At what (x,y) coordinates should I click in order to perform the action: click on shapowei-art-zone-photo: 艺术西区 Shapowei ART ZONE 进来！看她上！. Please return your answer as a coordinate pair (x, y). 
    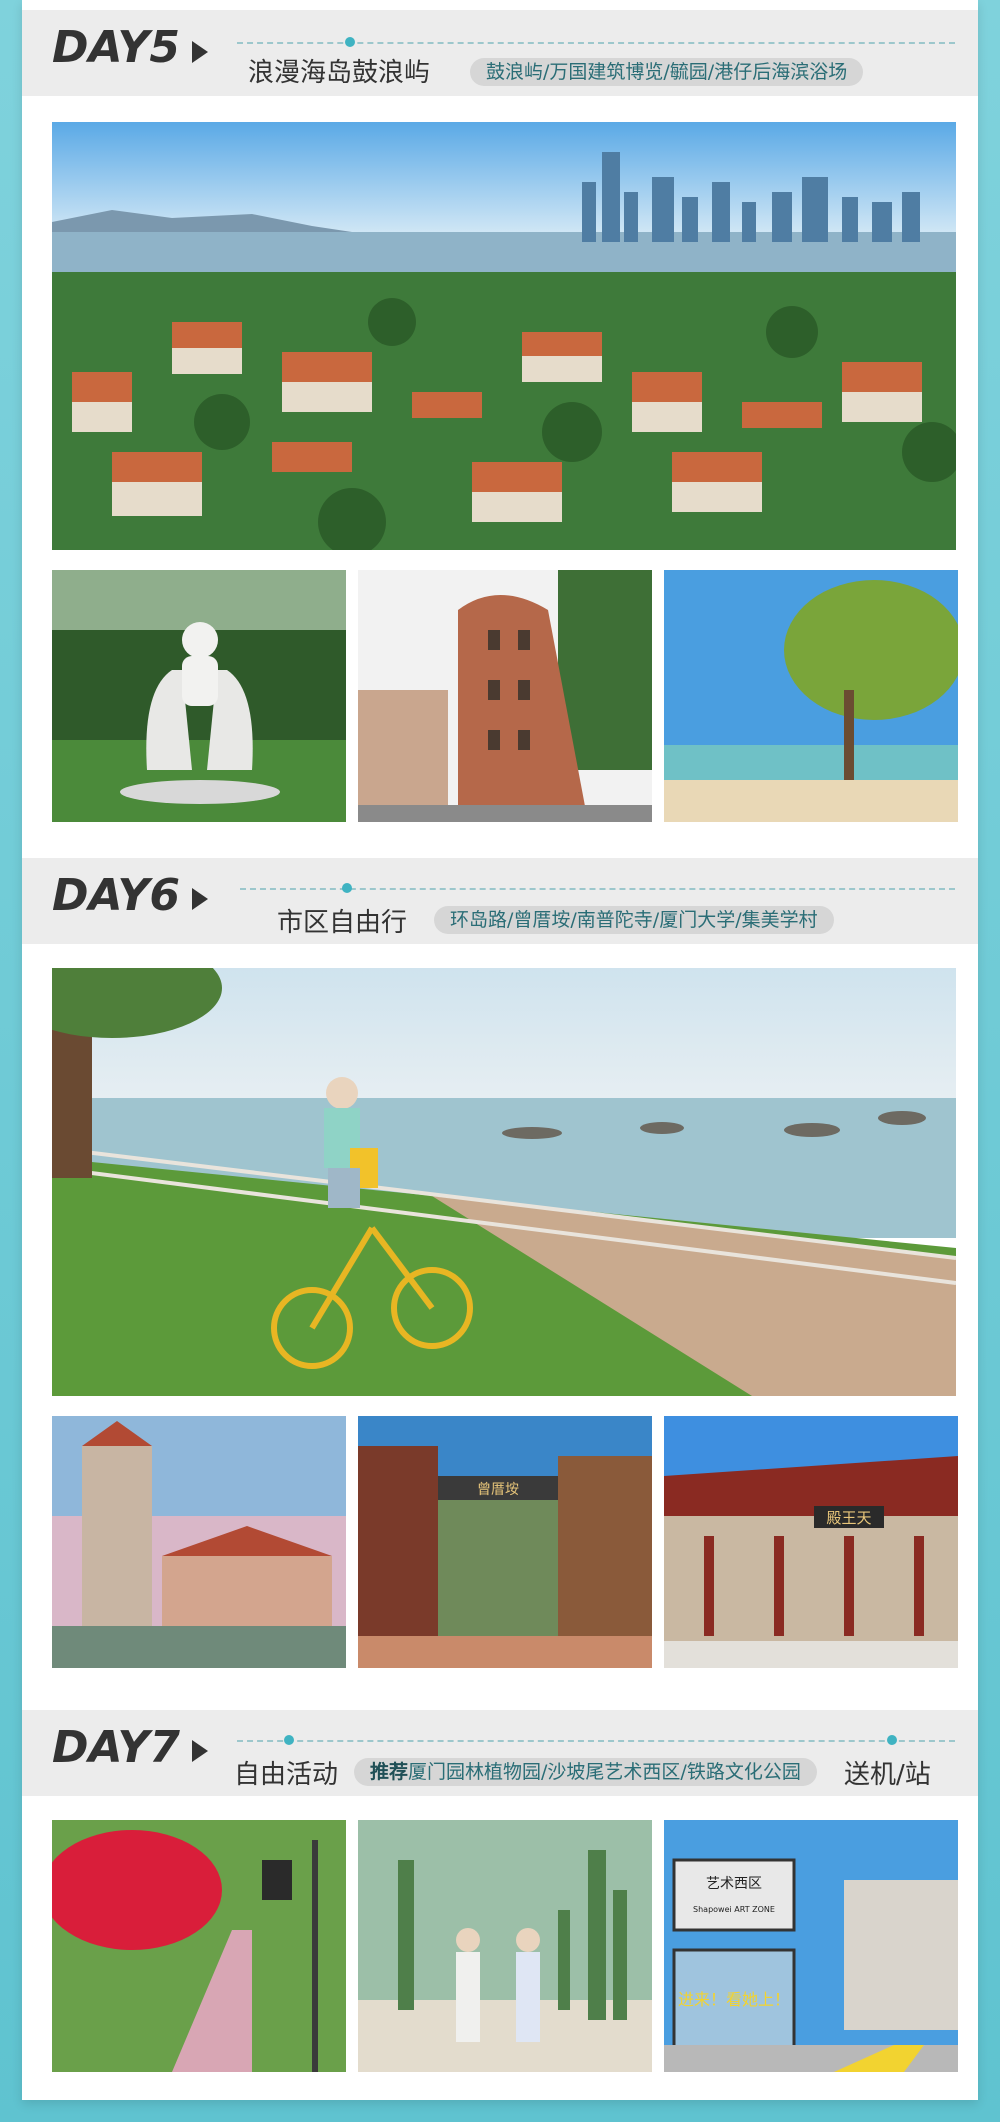
    Looking at the image, I should click on (811, 1946).